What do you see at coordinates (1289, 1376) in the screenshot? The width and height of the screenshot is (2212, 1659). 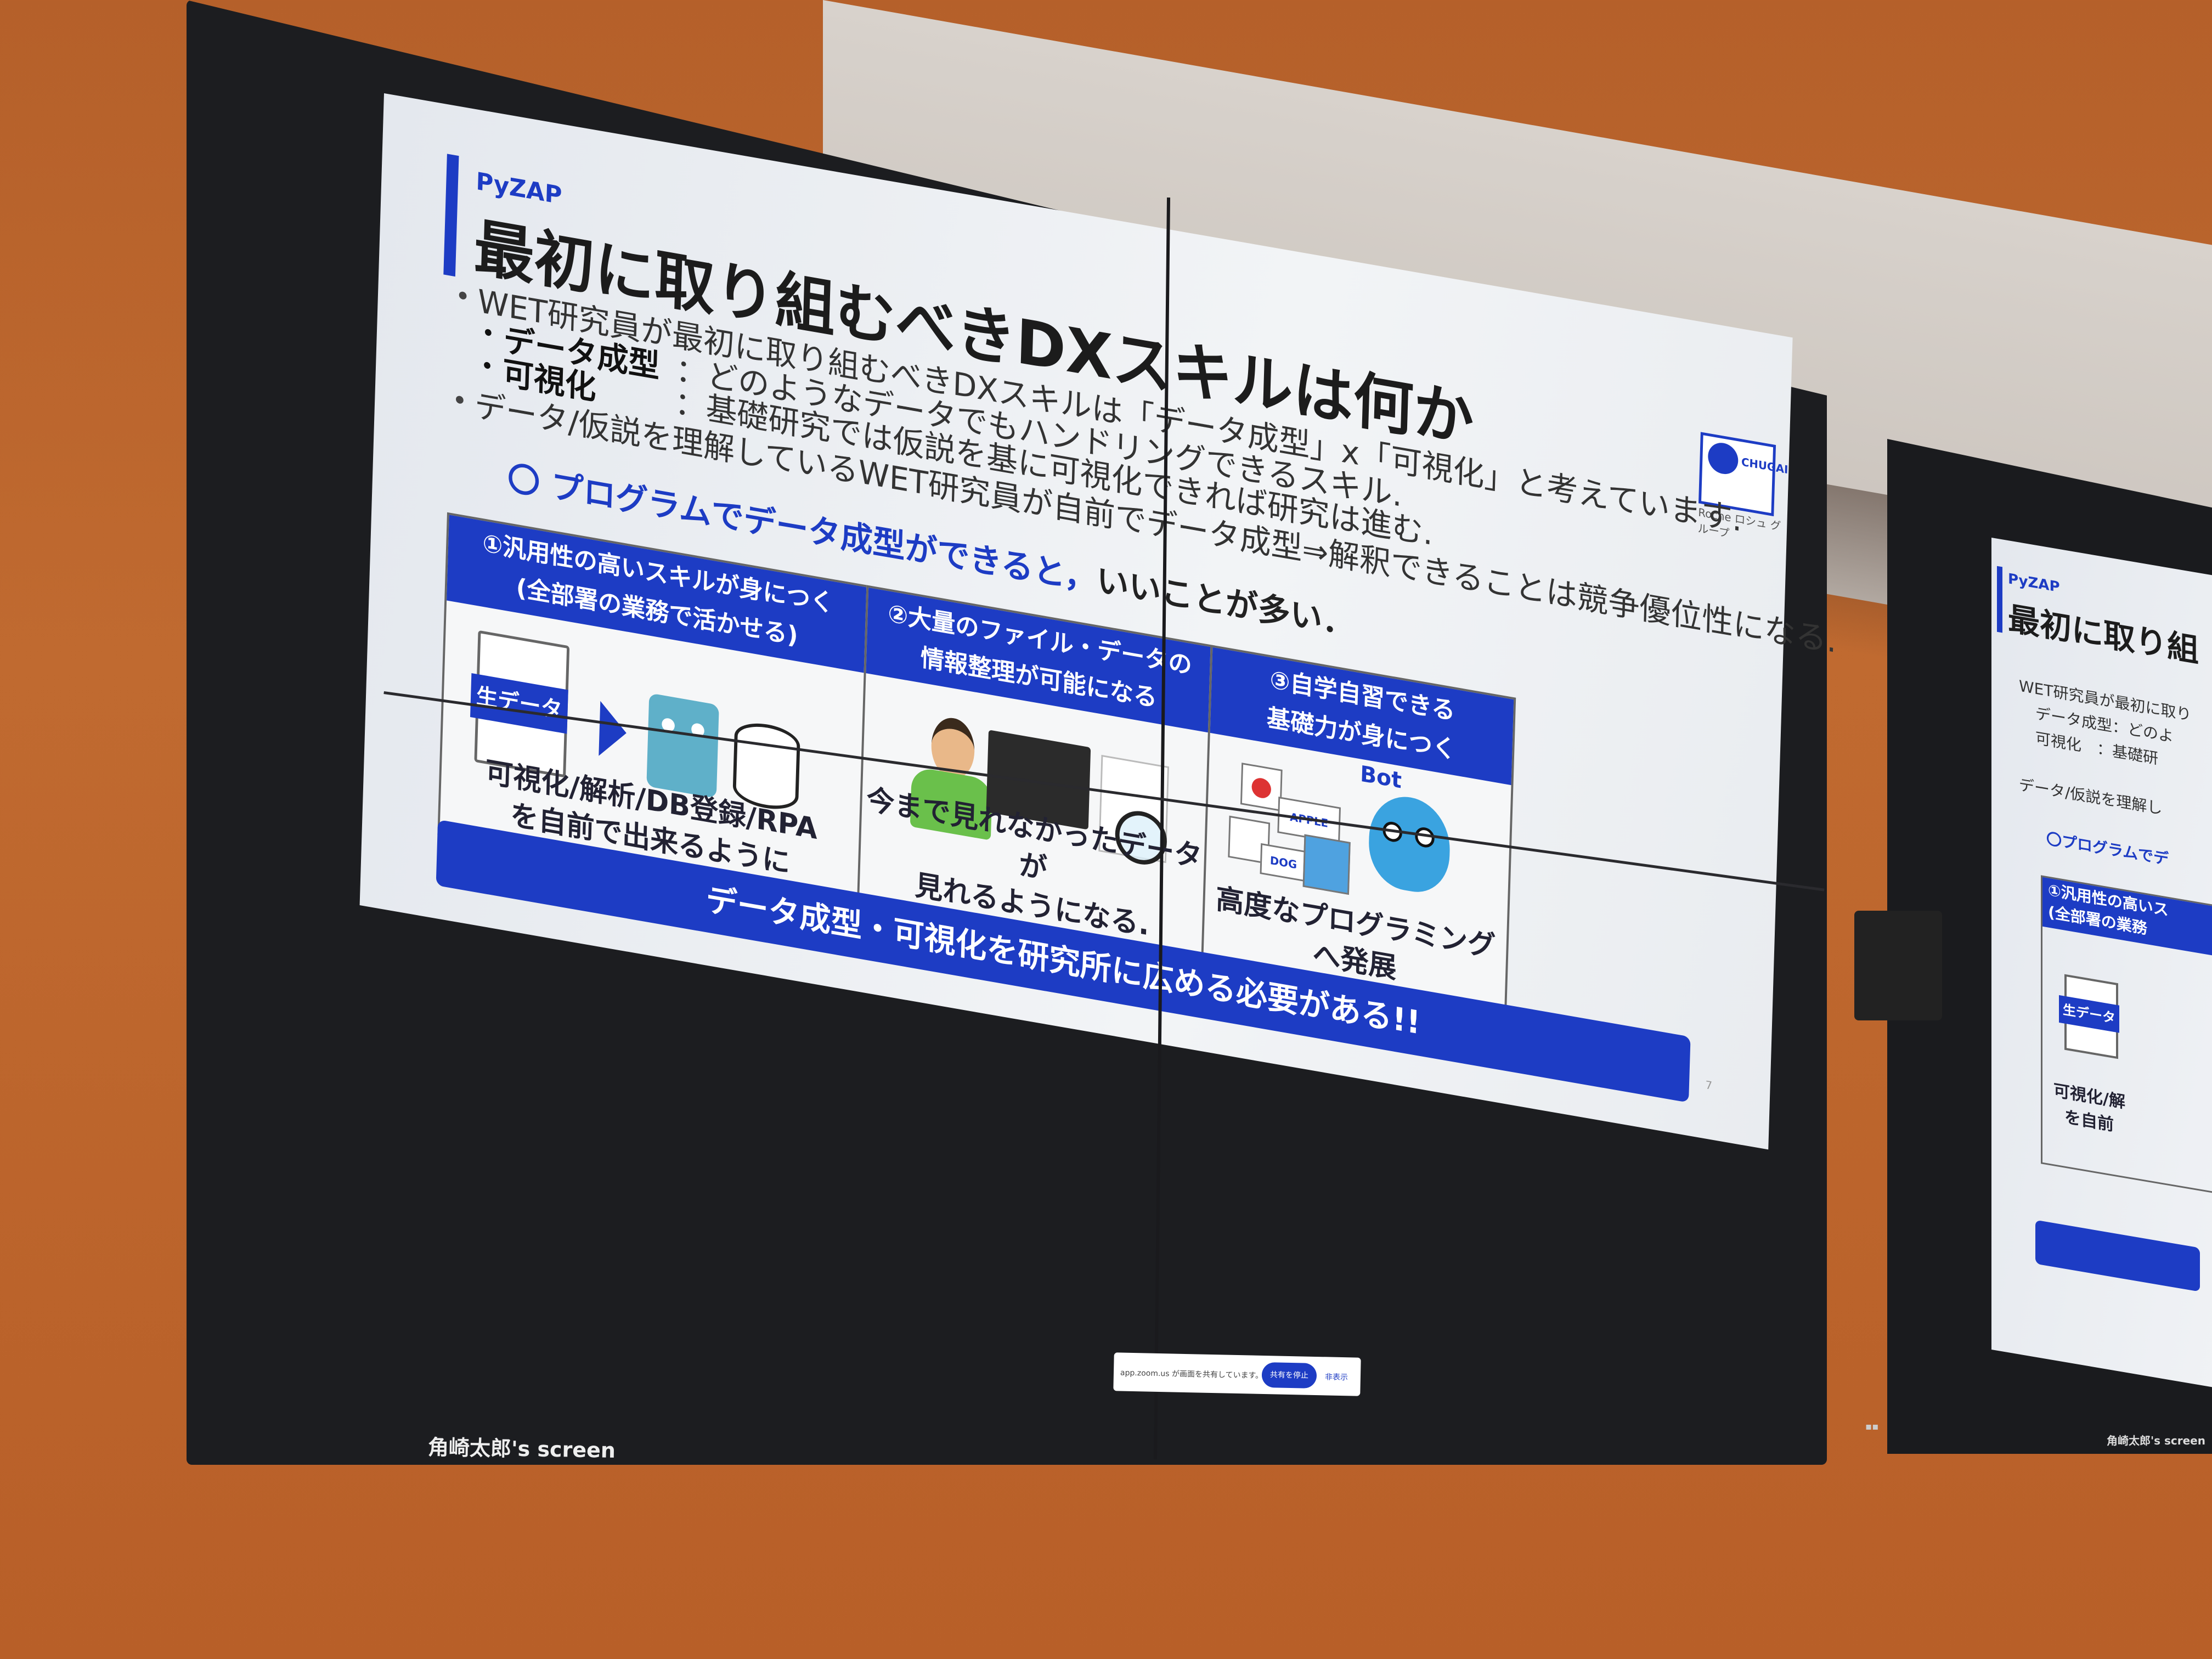 I see `stop-share-button: 共有を停止` at bounding box center [1289, 1376].